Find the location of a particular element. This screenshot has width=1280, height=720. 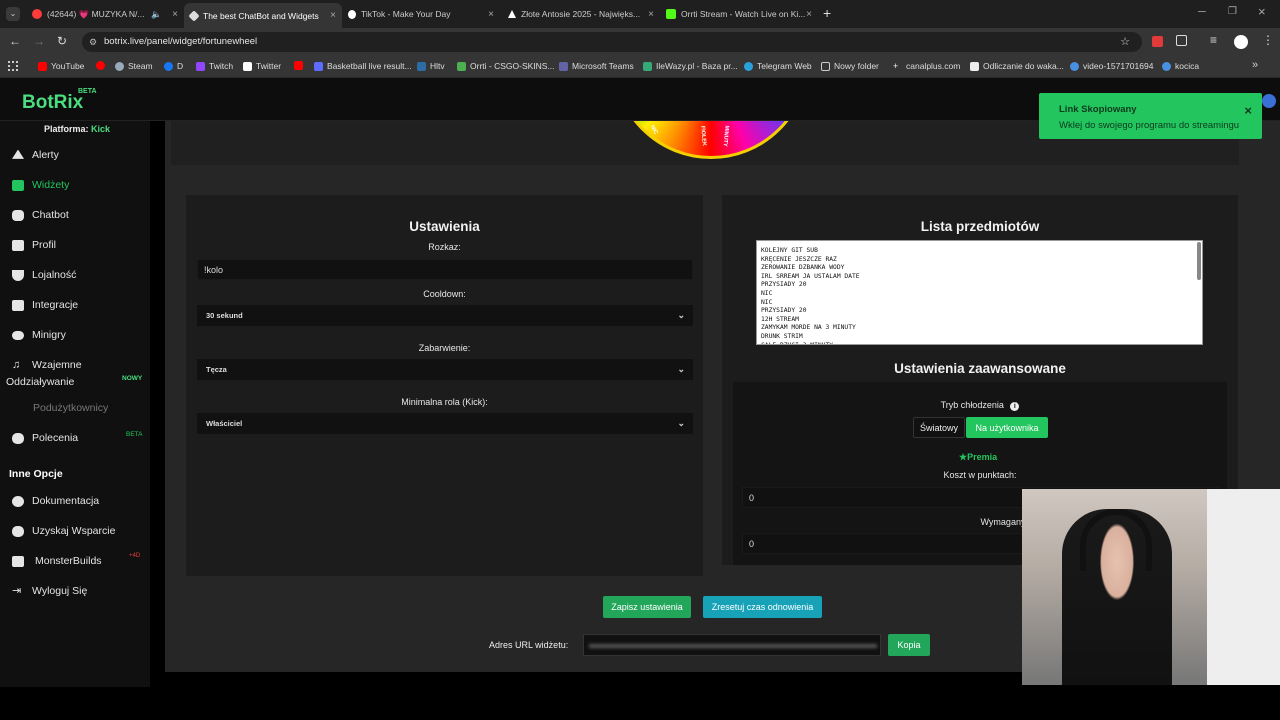

steam-icon is located at coordinates (100, 65).